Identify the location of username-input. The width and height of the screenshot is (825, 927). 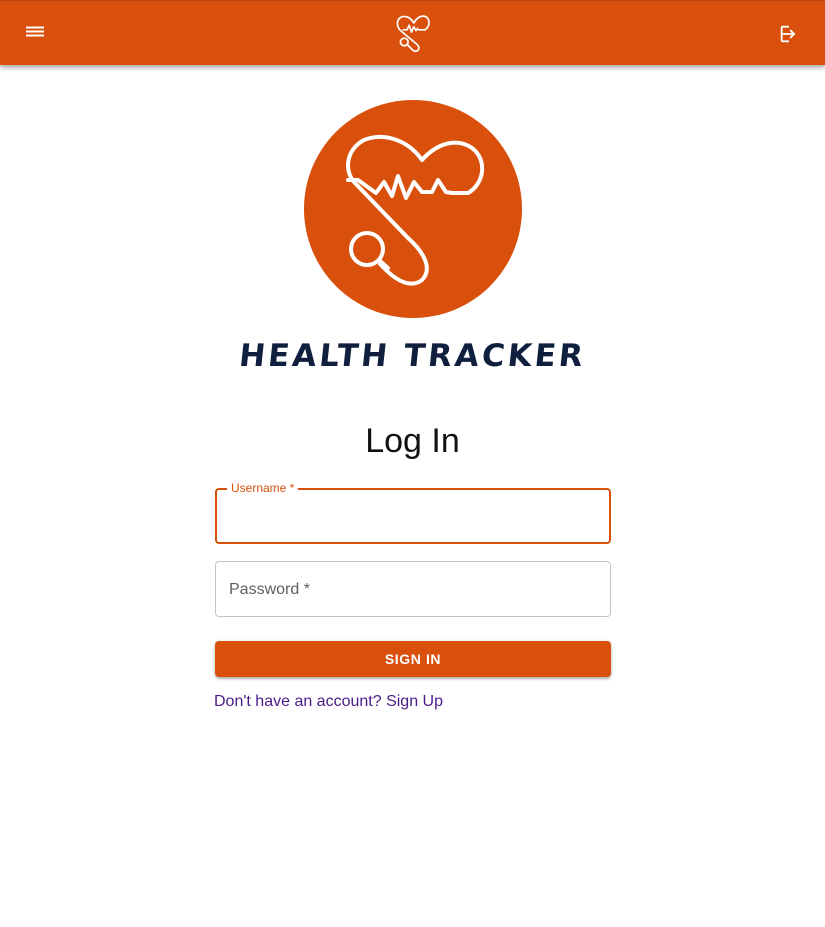
(413, 516).